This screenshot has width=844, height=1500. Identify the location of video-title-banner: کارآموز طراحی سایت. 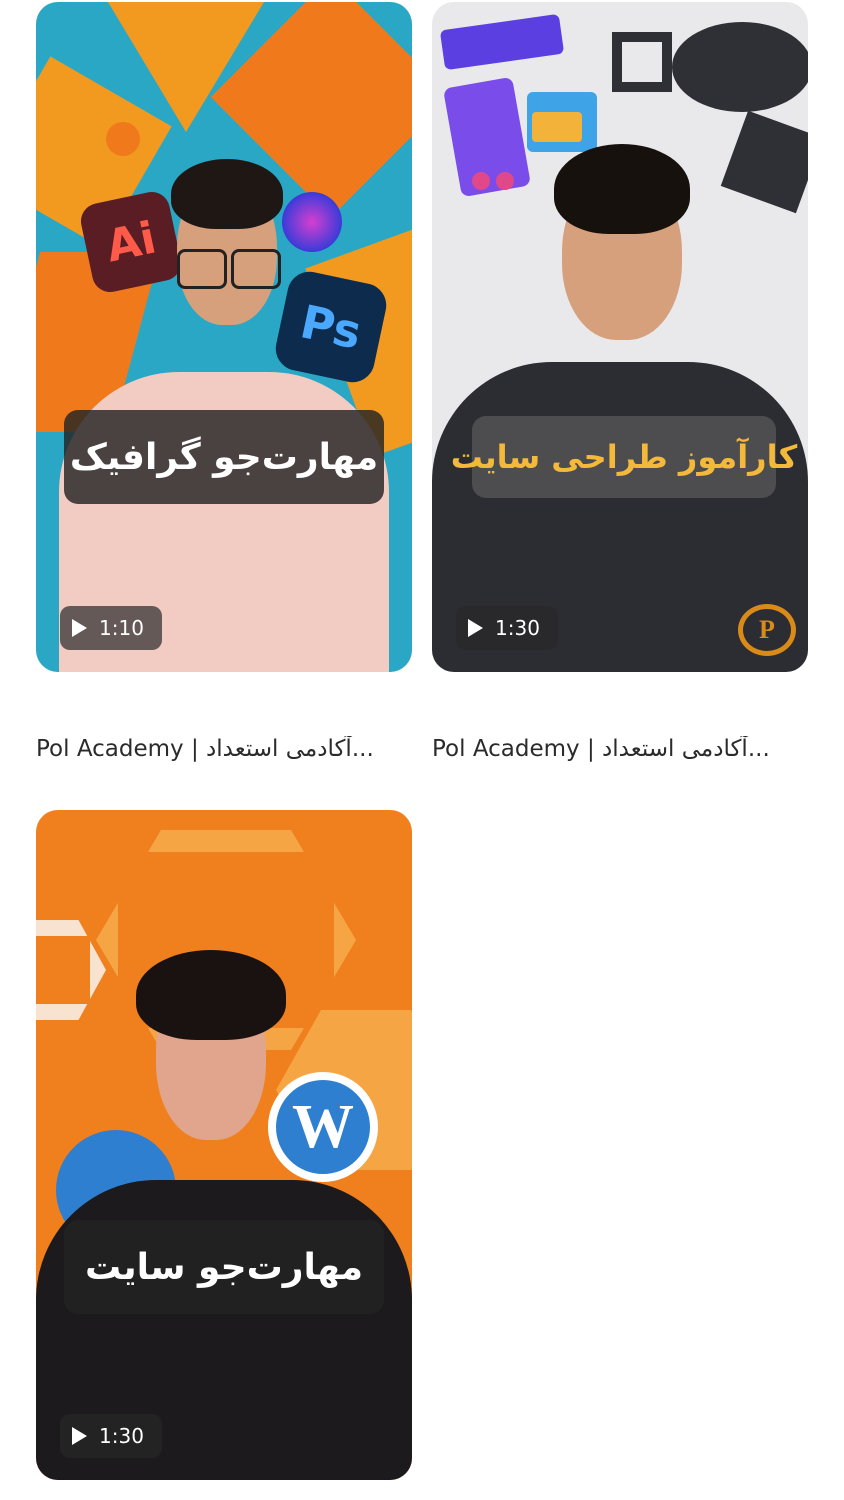
(624, 457).